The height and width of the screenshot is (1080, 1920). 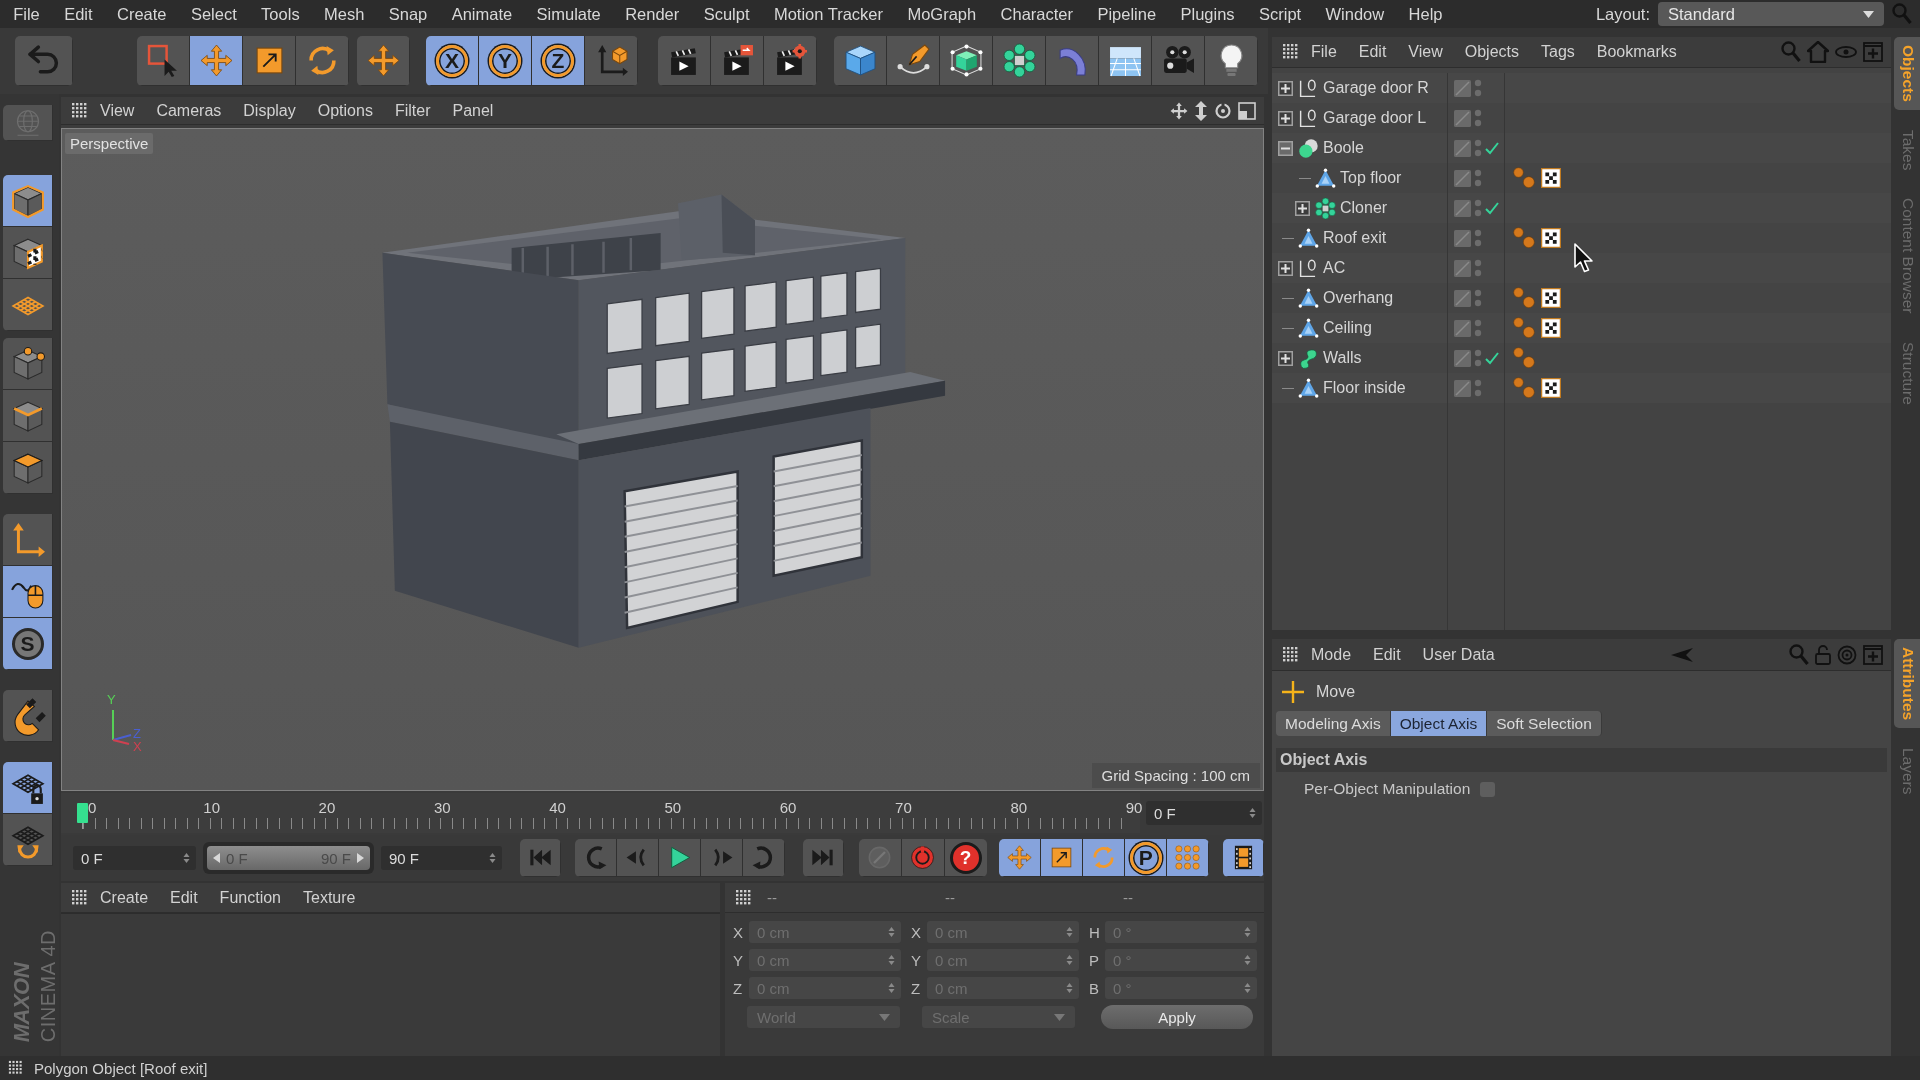 What do you see at coordinates (1207, 14) in the screenshot?
I see `menu-item: Plugins` at bounding box center [1207, 14].